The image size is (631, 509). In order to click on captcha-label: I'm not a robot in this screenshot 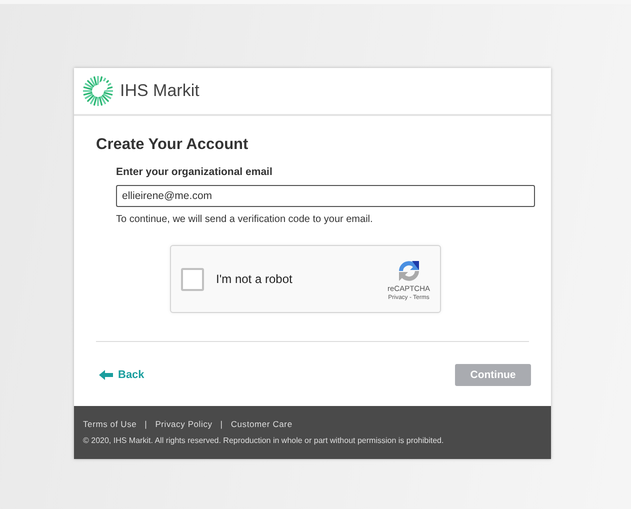, I will do `click(255, 279)`.